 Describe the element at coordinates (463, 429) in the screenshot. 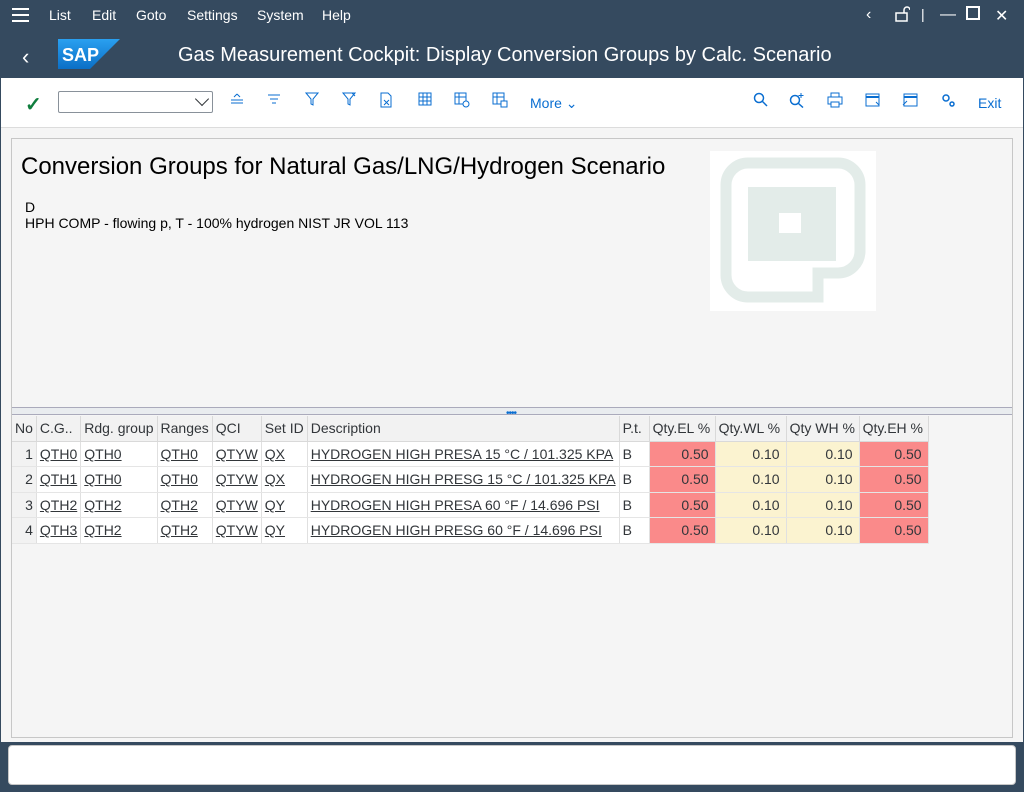

I see `col-header-description: Description` at that location.